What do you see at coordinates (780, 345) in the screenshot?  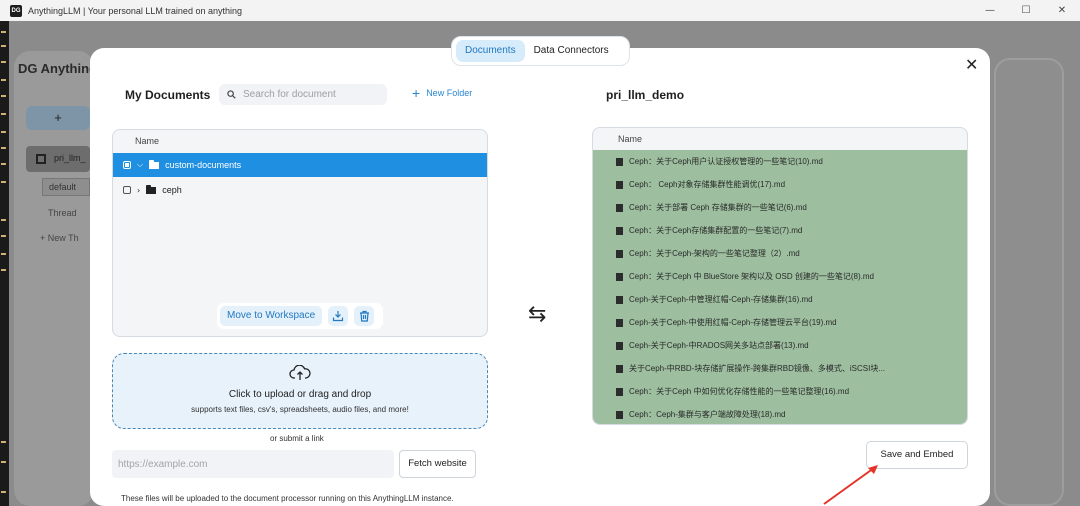 I see `list-item: Ceph-关于Ceph-中RADOS网关多站点部署(13).md` at bounding box center [780, 345].